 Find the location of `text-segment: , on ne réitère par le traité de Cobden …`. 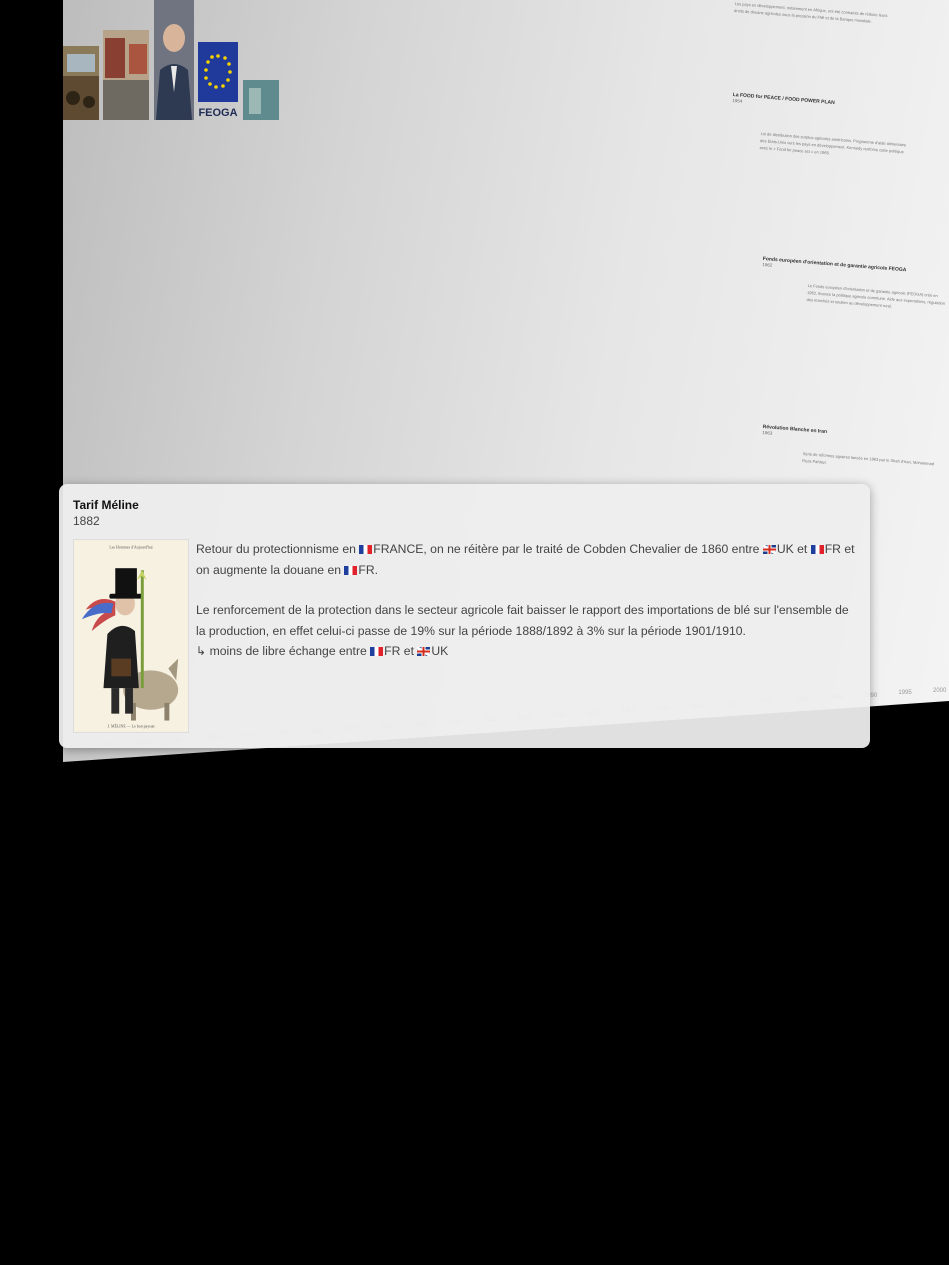

text-segment: , on ne réitère par le traité de Cobden … is located at coordinates (593, 549).